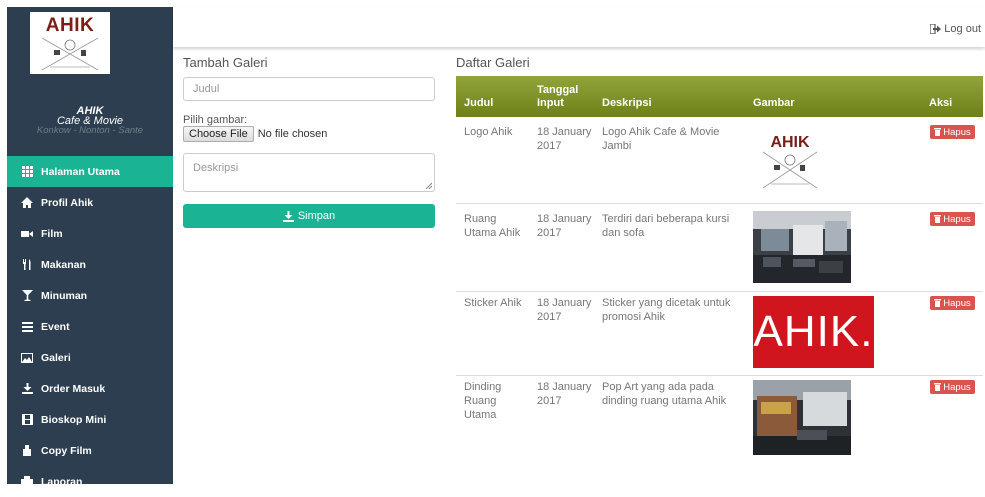  Describe the element at coordinates (56, 357) in the screenshot. I see `sidebar-item-label: Galeri` at that location.